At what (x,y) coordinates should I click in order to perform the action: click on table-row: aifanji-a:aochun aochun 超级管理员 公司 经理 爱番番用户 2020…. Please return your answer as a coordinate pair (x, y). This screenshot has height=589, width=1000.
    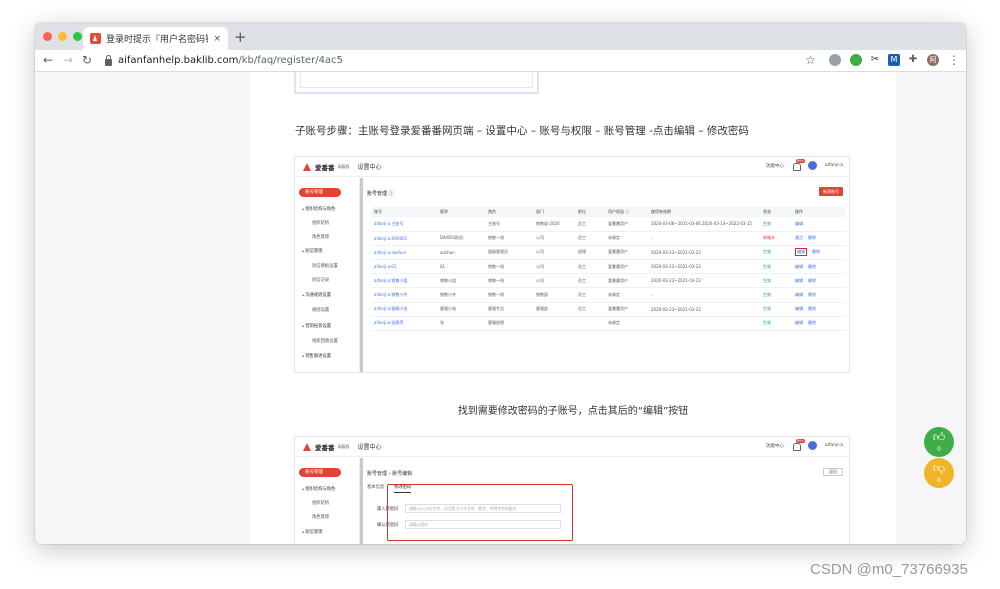
    Looking at the image, I should click on (608, 253).